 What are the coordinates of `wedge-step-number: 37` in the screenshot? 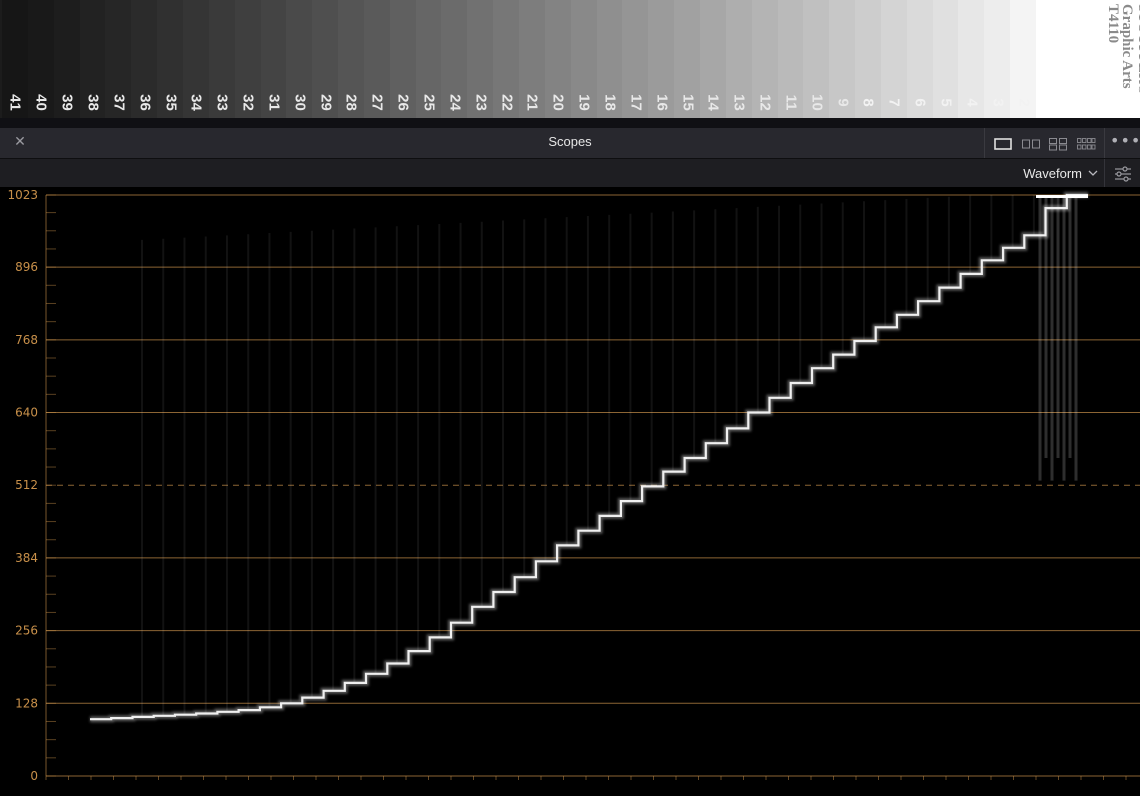 It's located at (119, 102).